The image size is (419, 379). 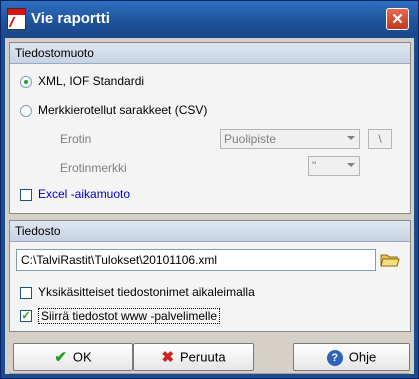 I want to click on close-icon: ✕, so click(x=397, y=19).